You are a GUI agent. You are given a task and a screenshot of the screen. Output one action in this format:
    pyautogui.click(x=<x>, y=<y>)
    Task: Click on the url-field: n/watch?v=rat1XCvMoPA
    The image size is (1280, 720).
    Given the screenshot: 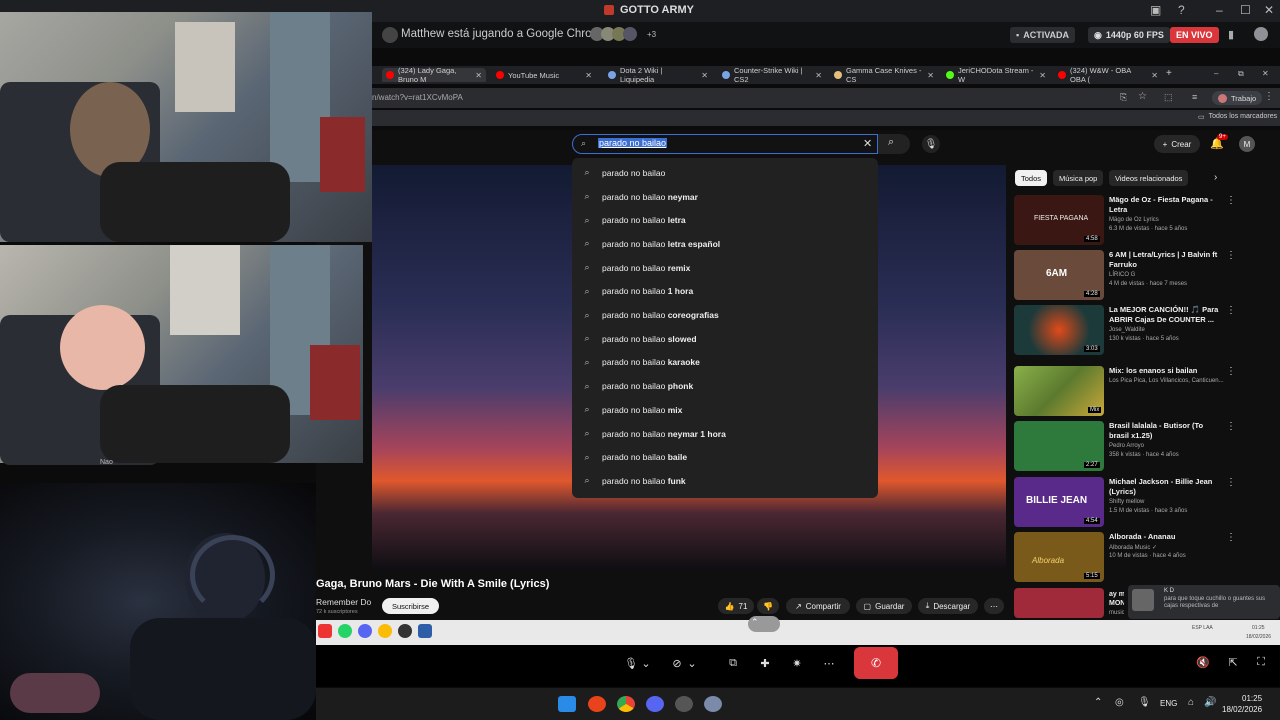 What is the action you would take?
    pyautogui.click(x=417, y=97)
    